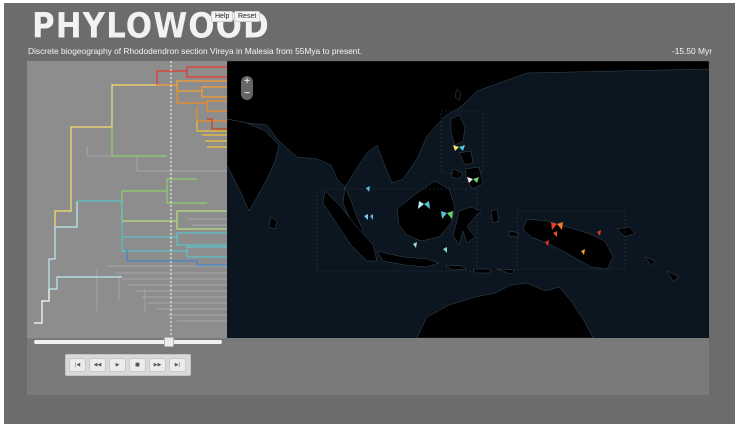  I want to click on step-forward-icon: ▶▶, so click(157, 365).